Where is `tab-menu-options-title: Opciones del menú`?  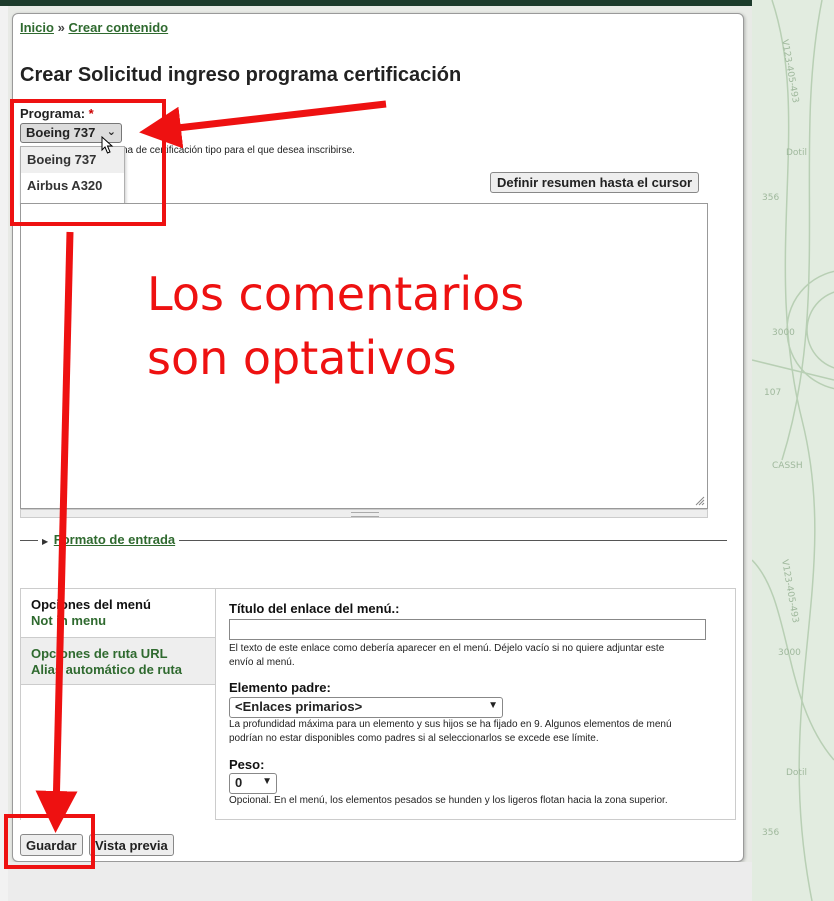
tab-menu-options-title: Opciones del menú is located at coordinates (91, 604).